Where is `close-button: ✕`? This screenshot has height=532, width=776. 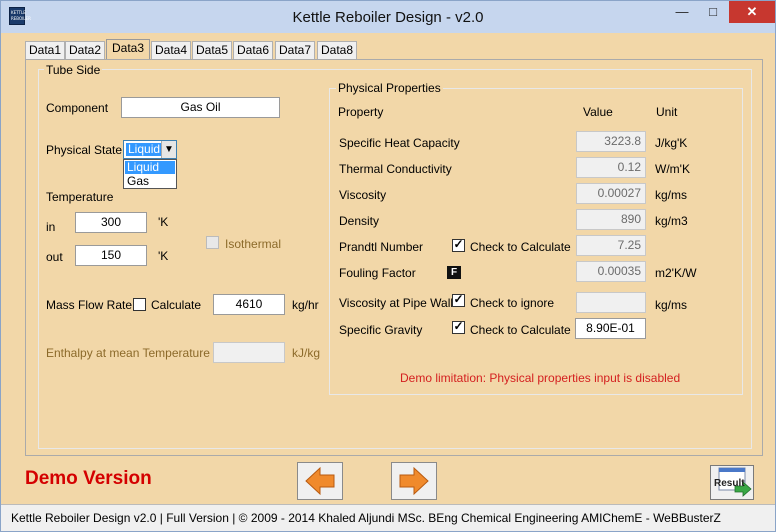 close-button: ✕ is located at coordinates (752, 12).